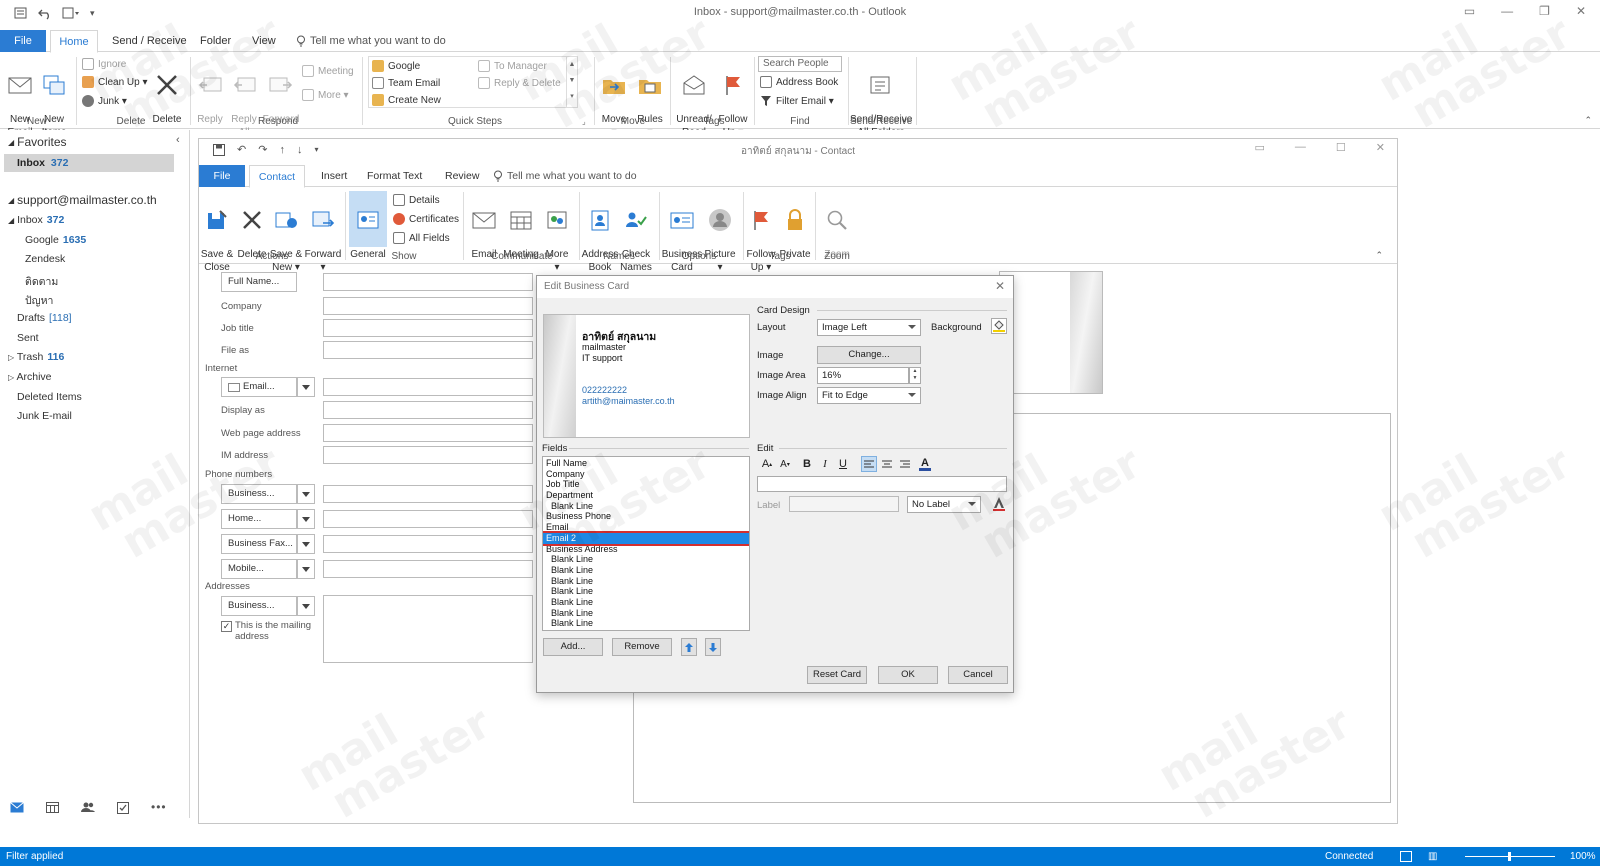 The image size is (1600, 866). Describe the element at coordinates (159, 807) in the screenshot. I see `more-modules-icon: •••` at that location.